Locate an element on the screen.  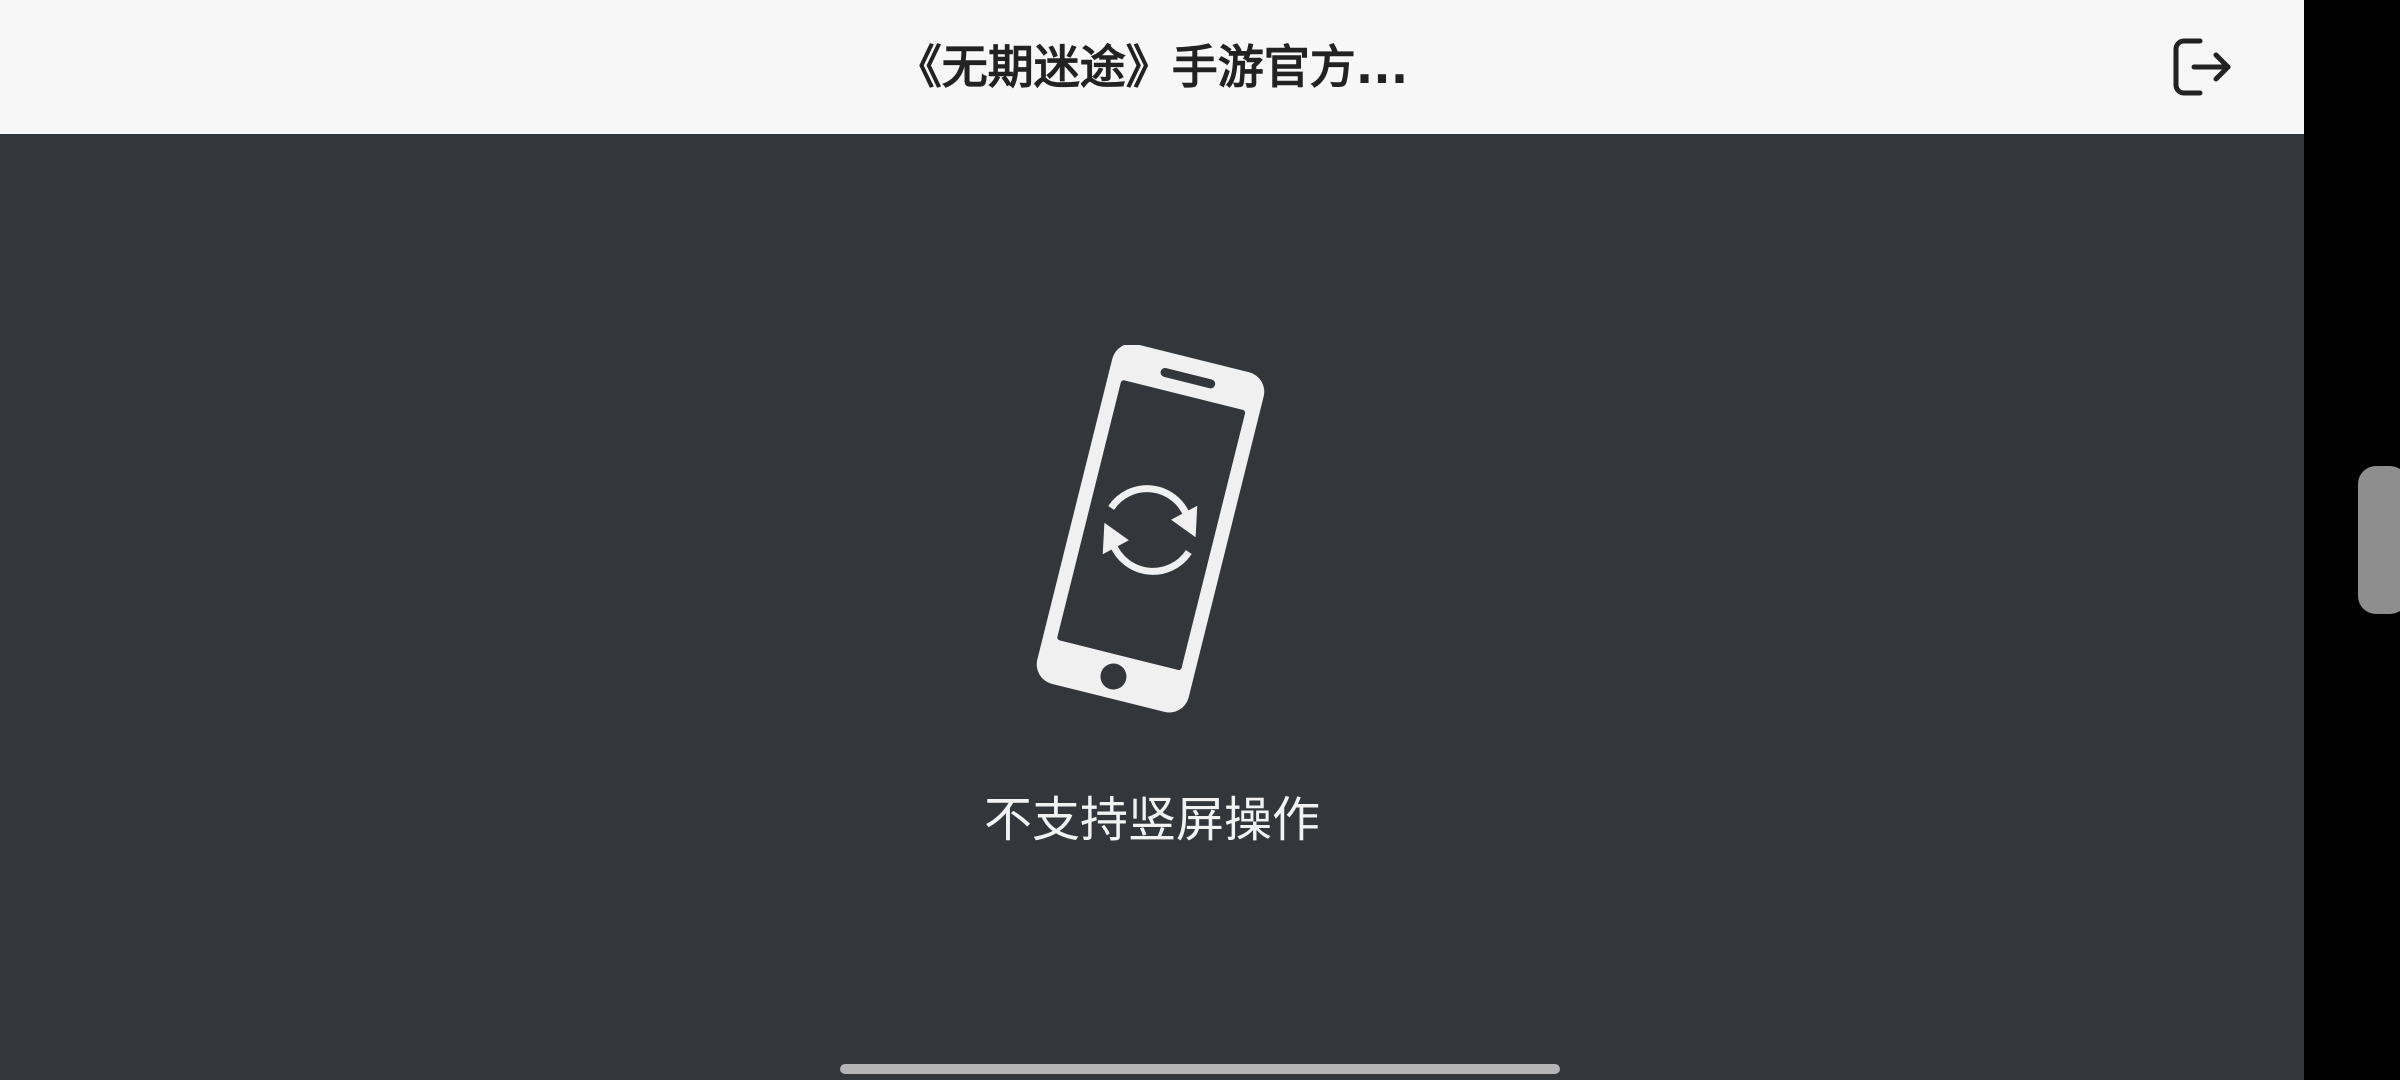
orientation-message: 不支持竖屏操作 is located at coordinates (1151, 820).